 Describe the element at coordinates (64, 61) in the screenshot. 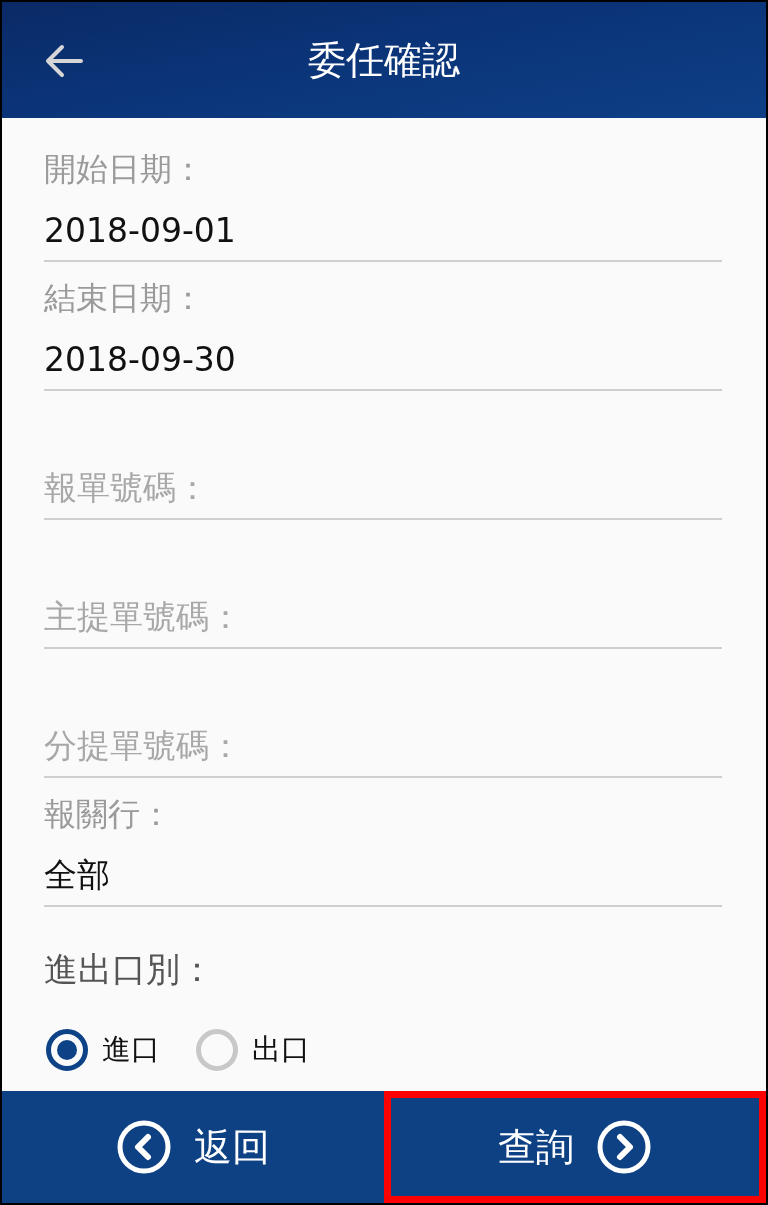

I see `back-arrow-icon` at that location.